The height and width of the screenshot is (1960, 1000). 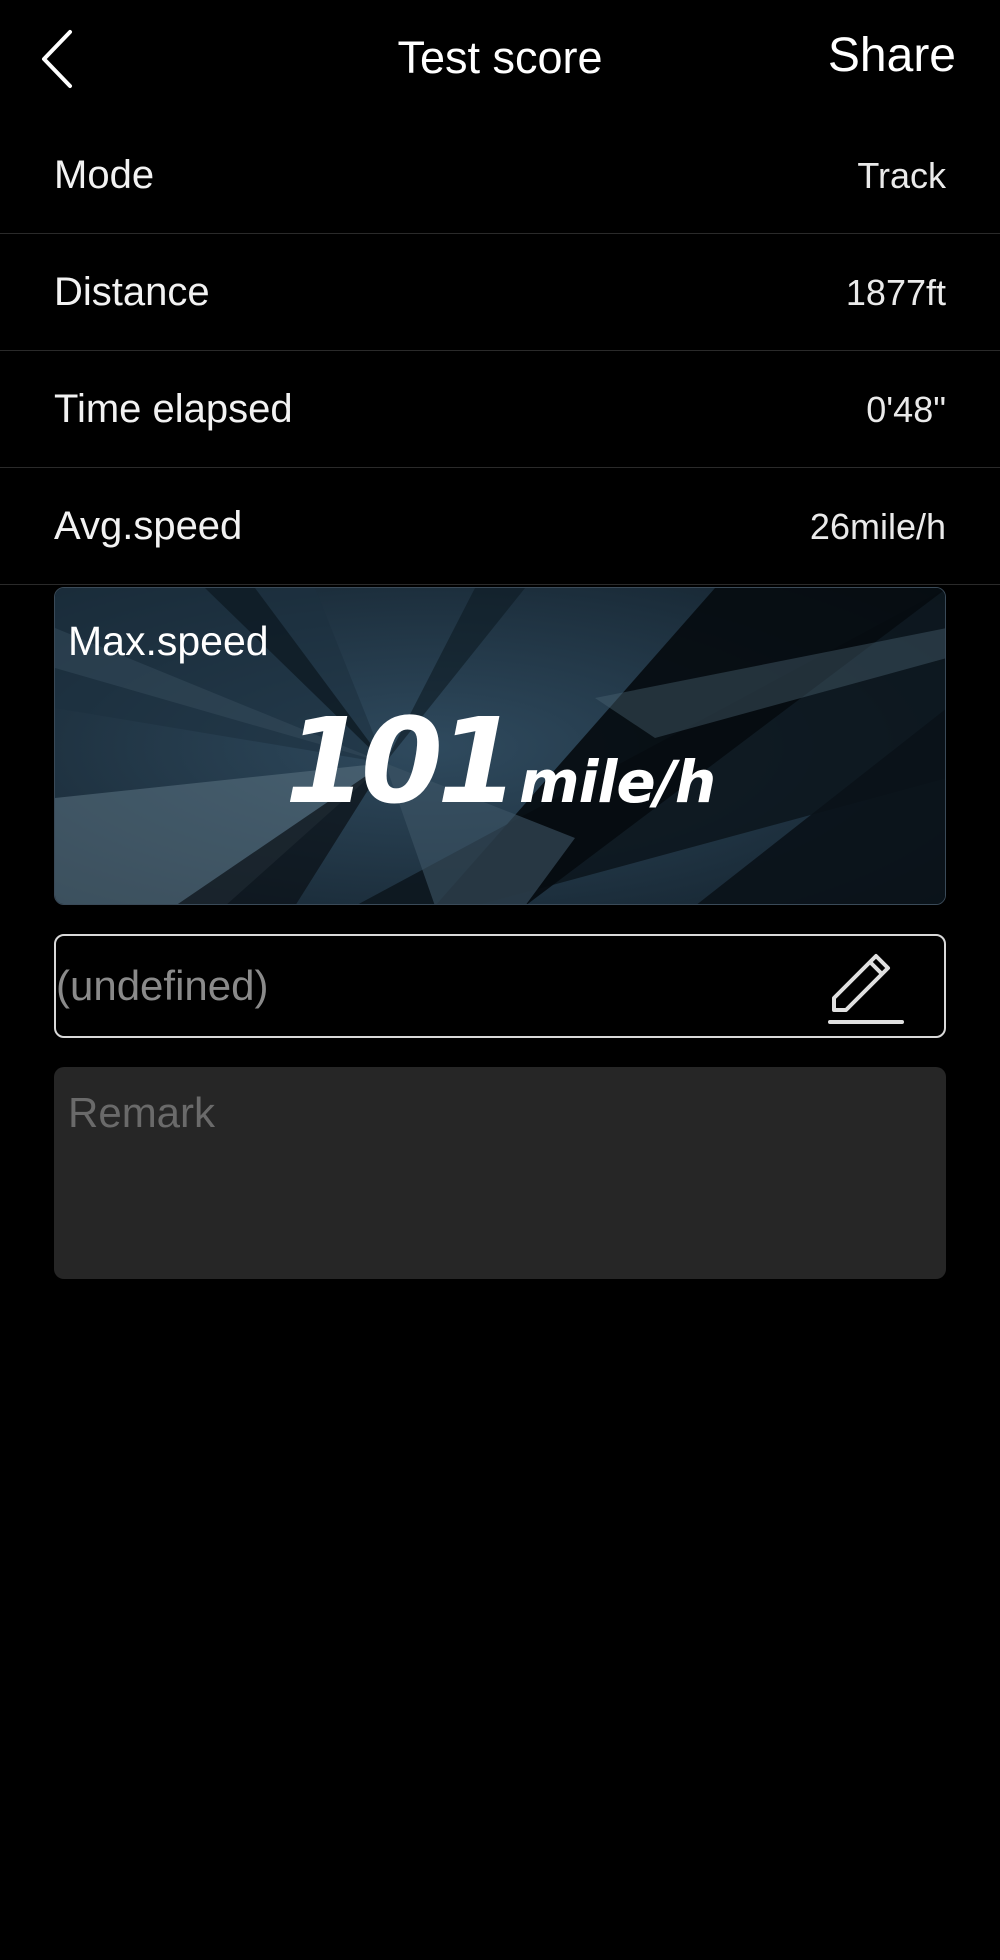 I want to click on stat-row-time-elapsed: Time elapsed 0'48", so click(x=500, y=409).